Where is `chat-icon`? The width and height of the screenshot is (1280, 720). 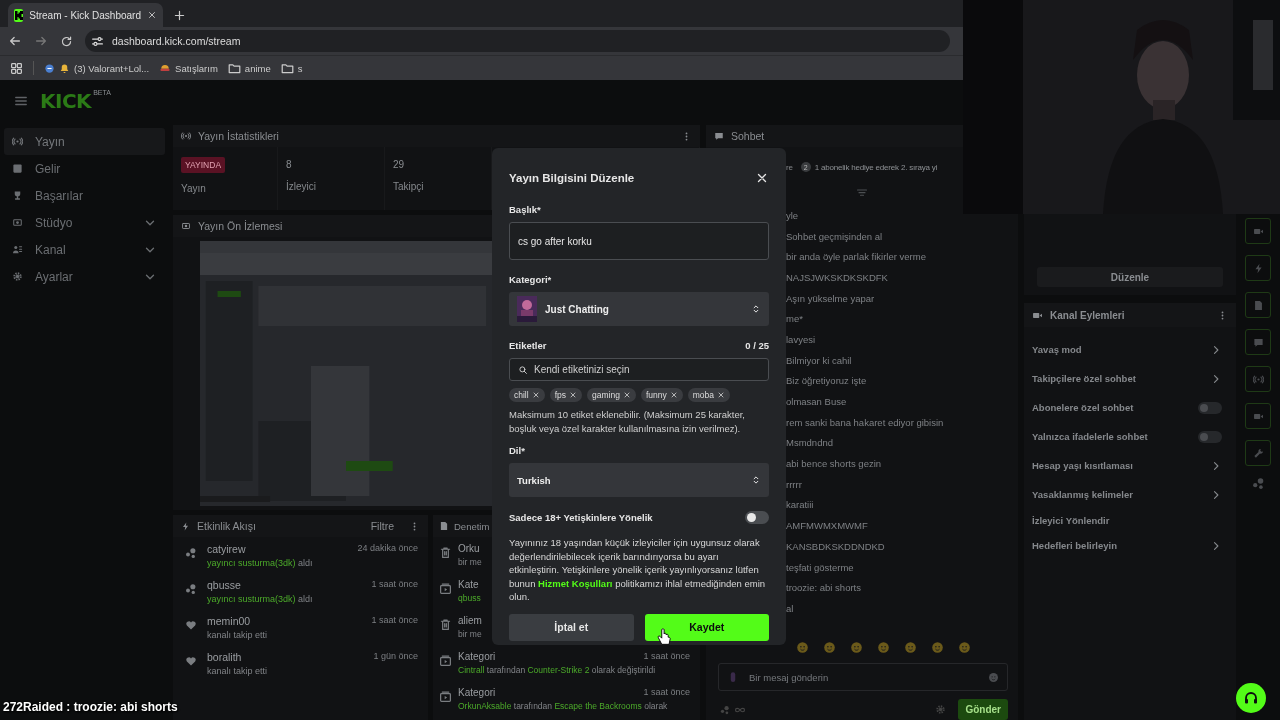
chat-icon is located at coordinates (1258, 342).